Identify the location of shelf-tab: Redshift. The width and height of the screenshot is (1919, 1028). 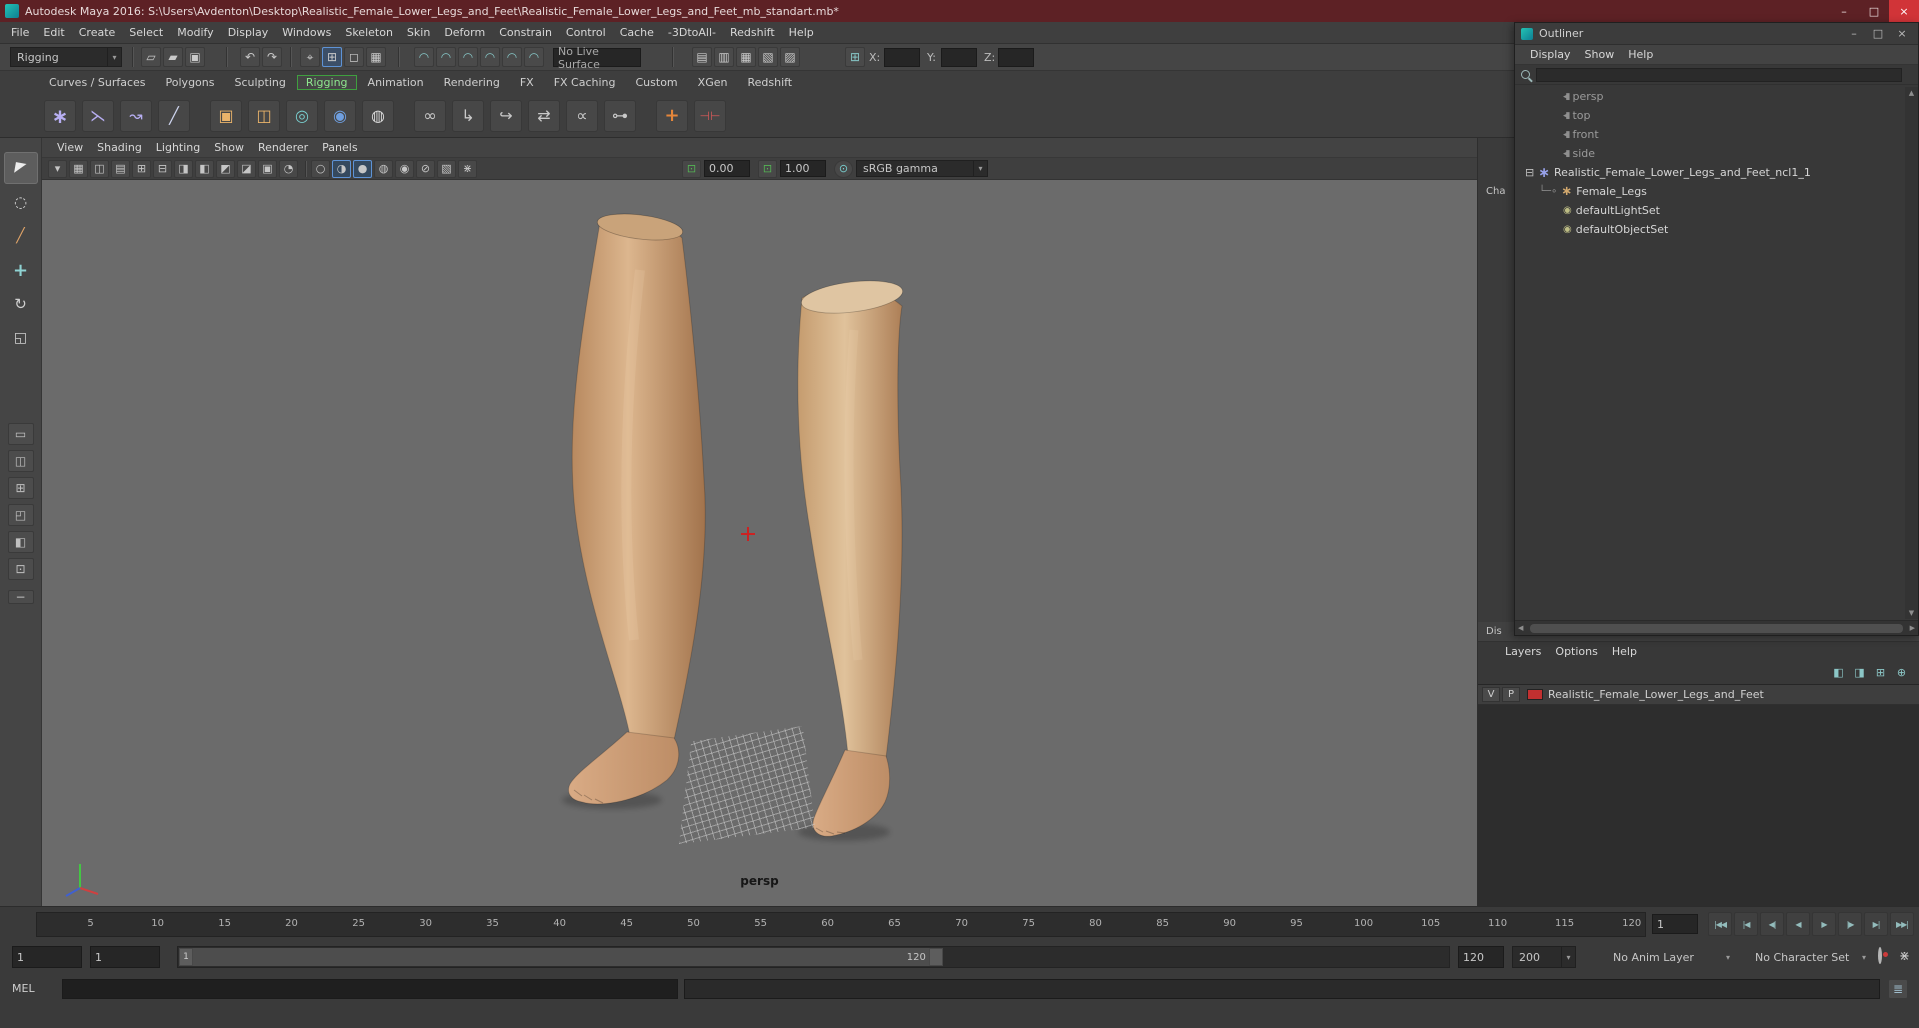
(769, 82).